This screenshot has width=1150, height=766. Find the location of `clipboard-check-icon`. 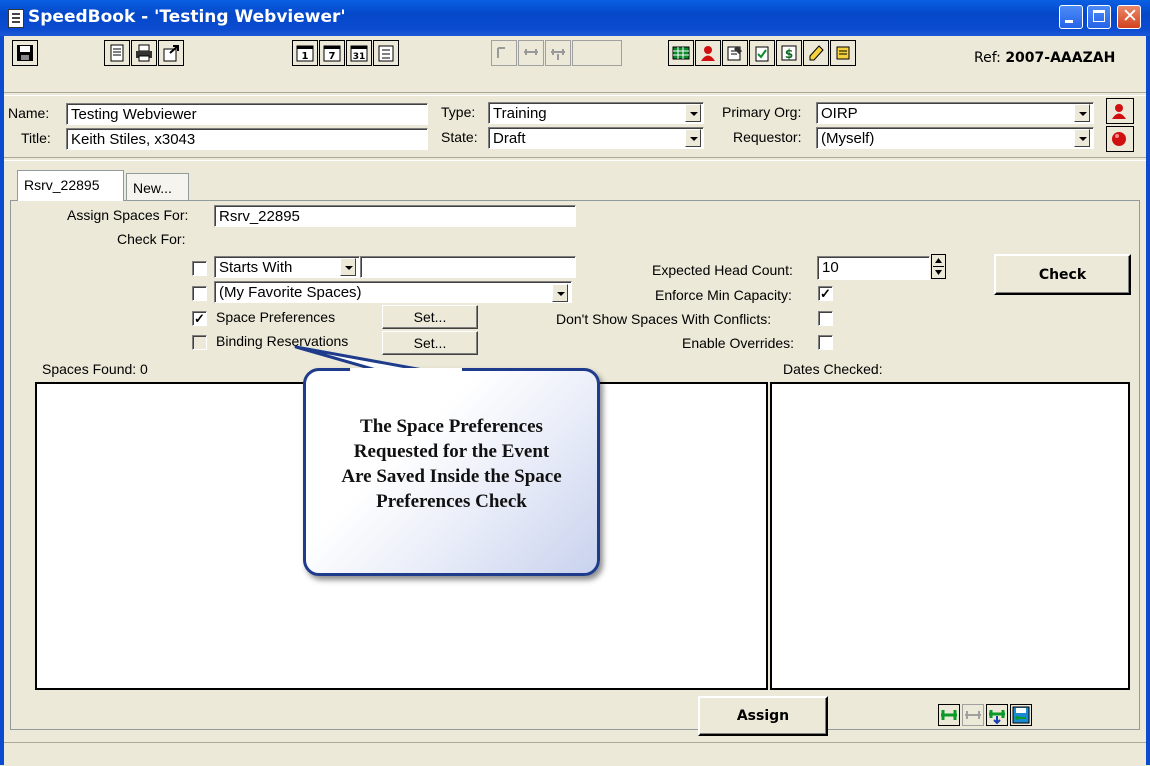

clipboard-check-icon is located at coordinates (762, 54).